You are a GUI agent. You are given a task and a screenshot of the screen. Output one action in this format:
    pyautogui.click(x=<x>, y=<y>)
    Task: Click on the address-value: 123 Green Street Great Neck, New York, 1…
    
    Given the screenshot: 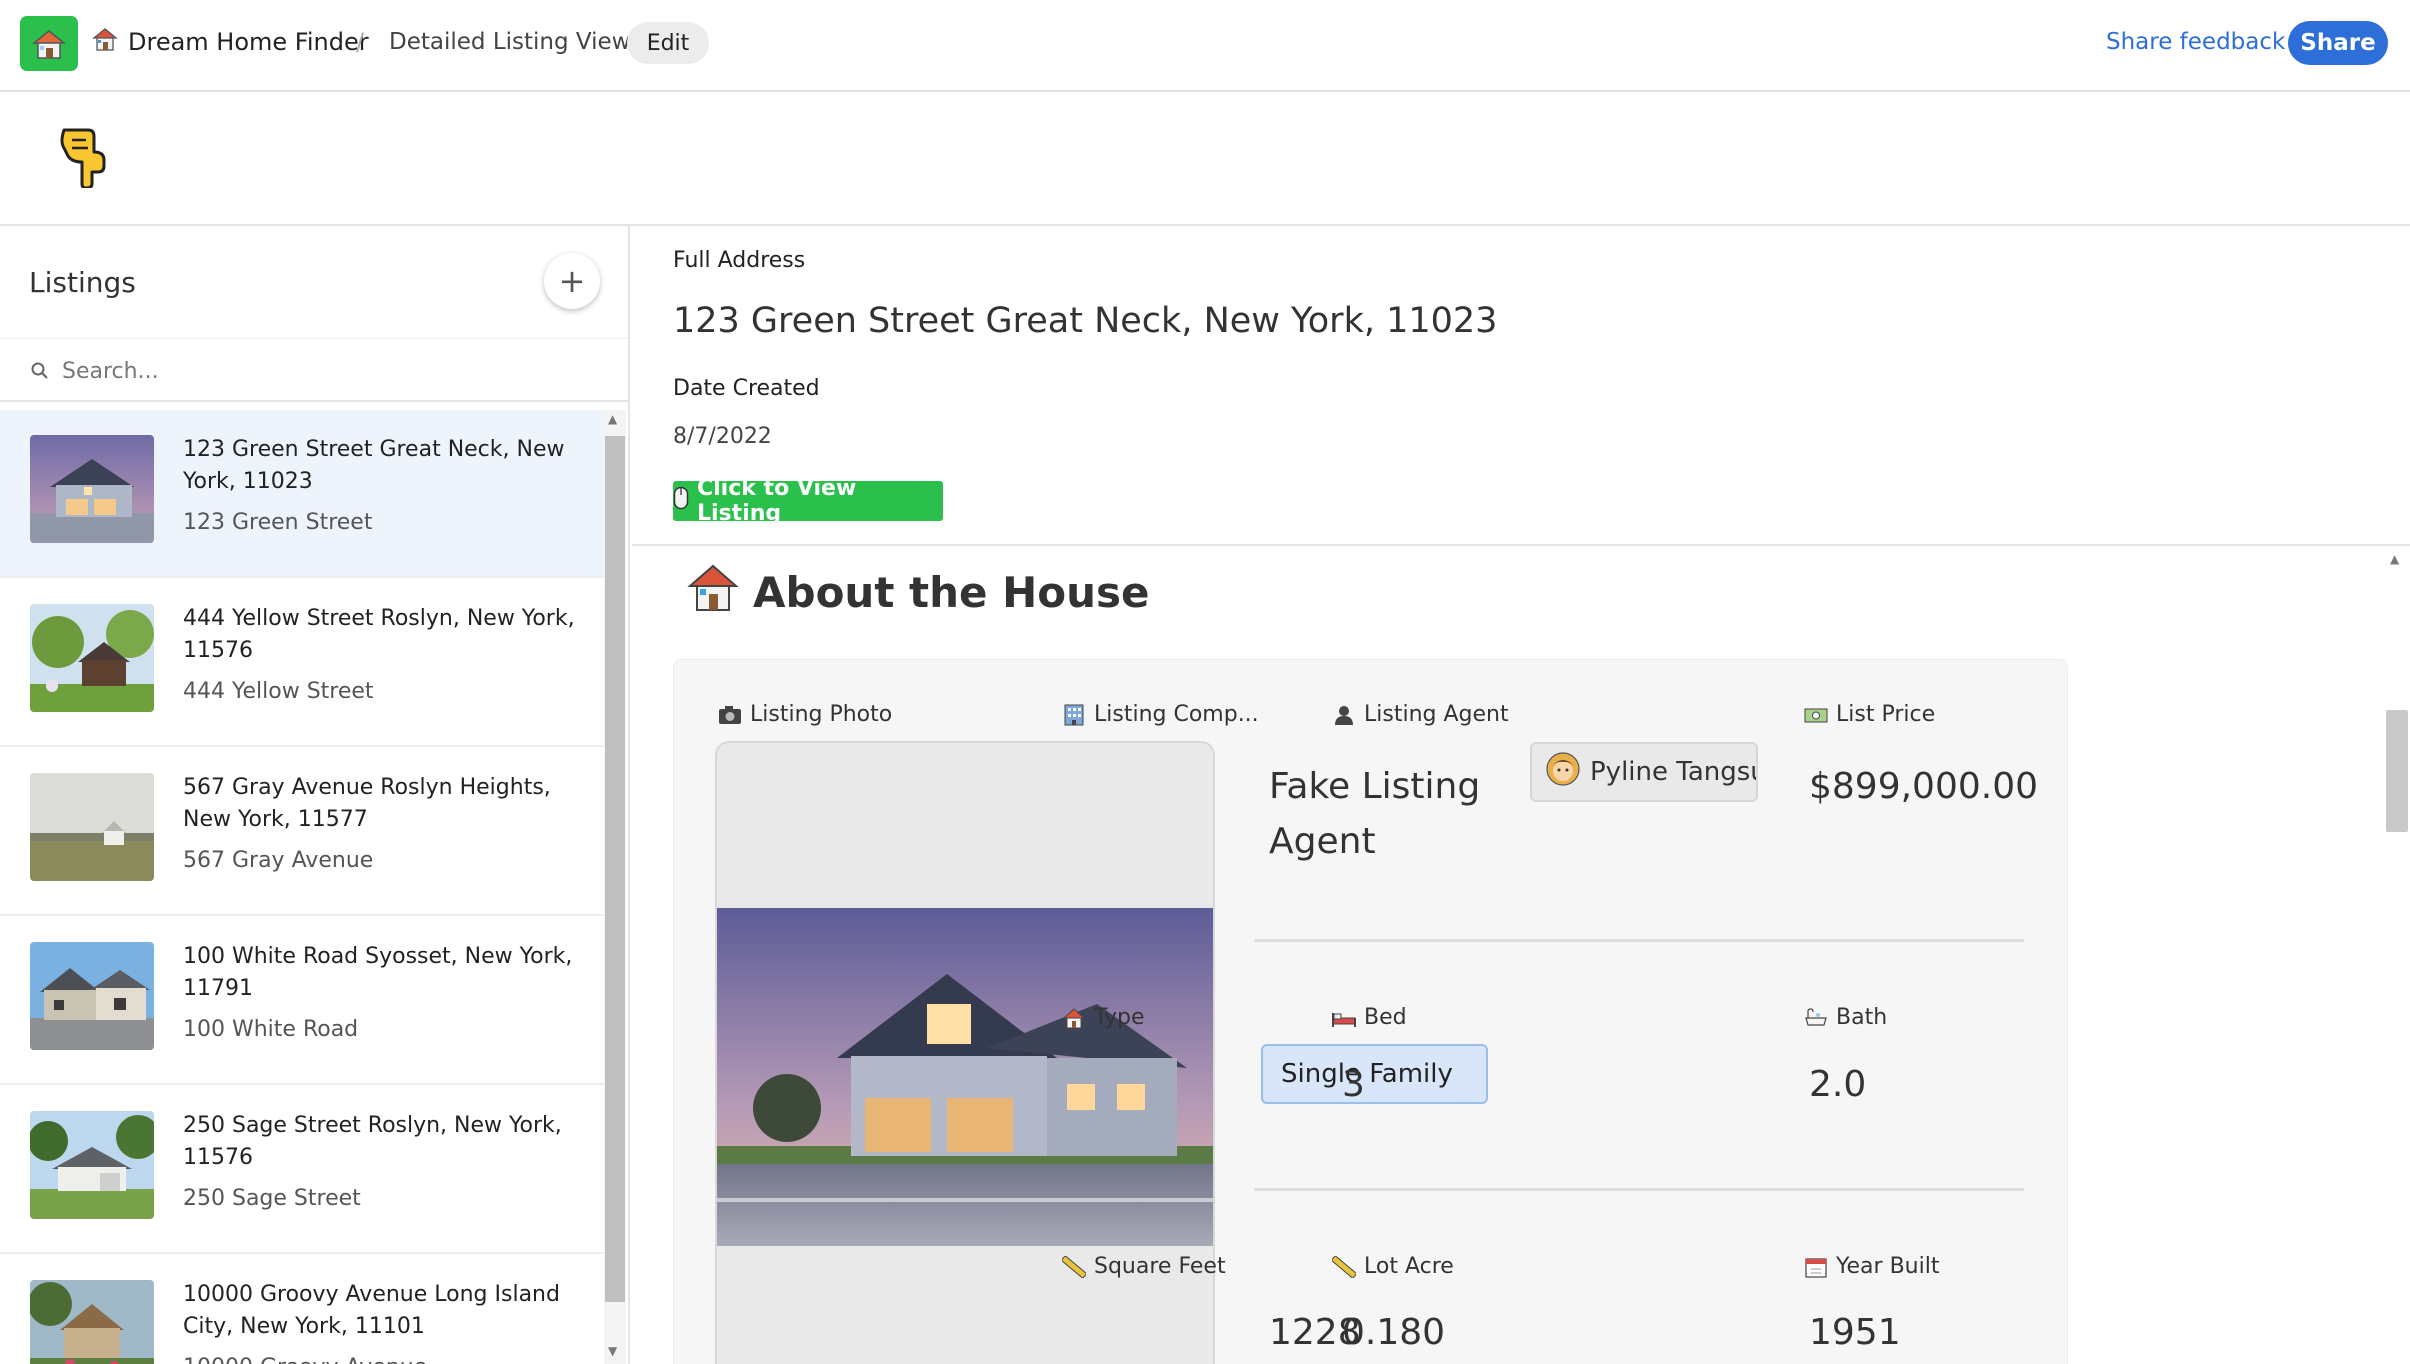 What is the action you would take?
    pyautogui.click(x=1085, y=321)
    